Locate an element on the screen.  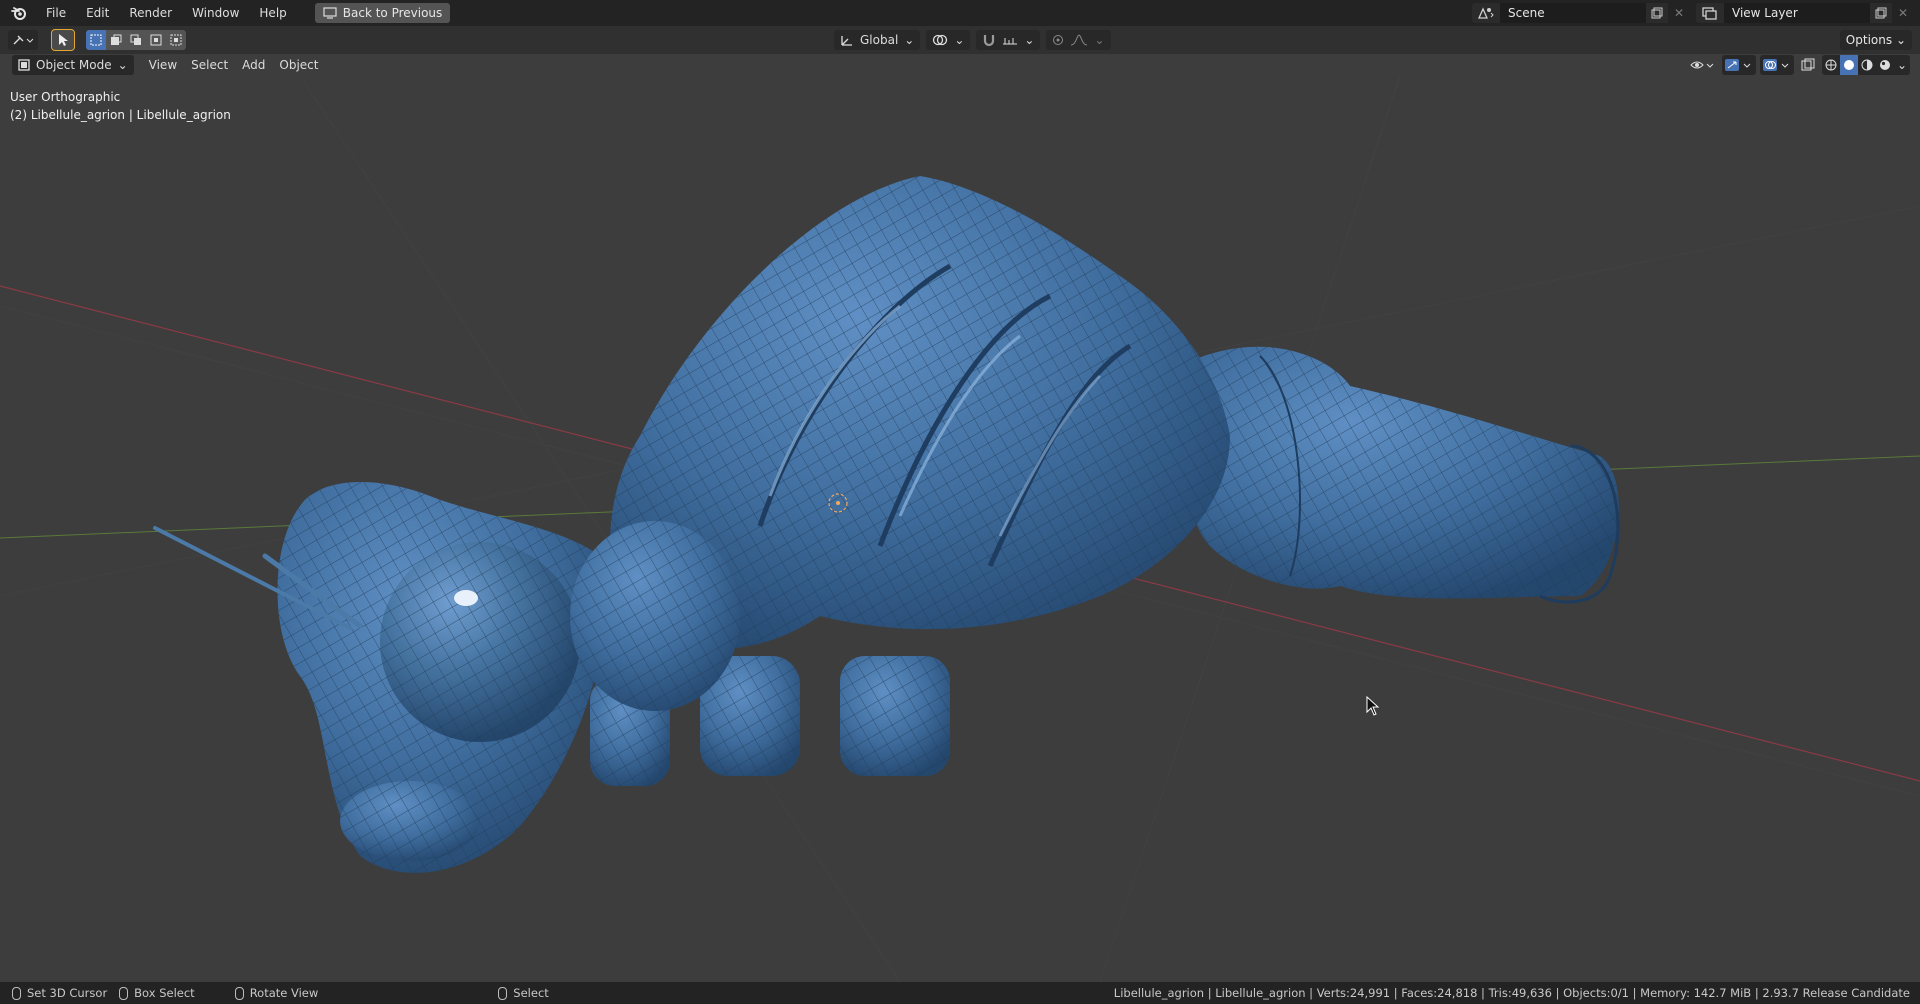
back-to-previous-button: Back to Previous is located at coordinates (382, 13).